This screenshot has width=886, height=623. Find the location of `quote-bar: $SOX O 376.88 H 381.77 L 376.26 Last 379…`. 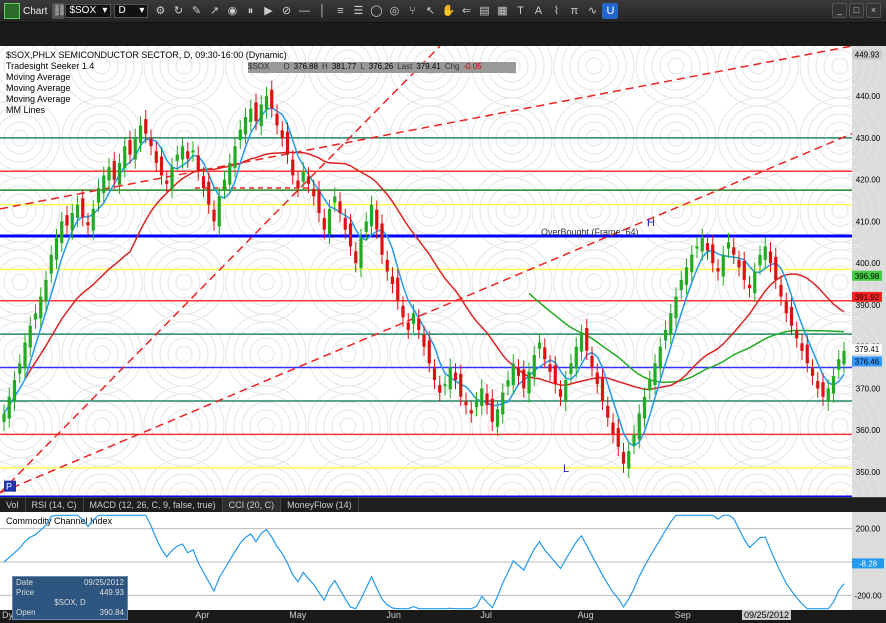

quote-bar: $SOX O 376.88 H 381.77 L 376.26 Last 379… is located at coordinates (382, 67).